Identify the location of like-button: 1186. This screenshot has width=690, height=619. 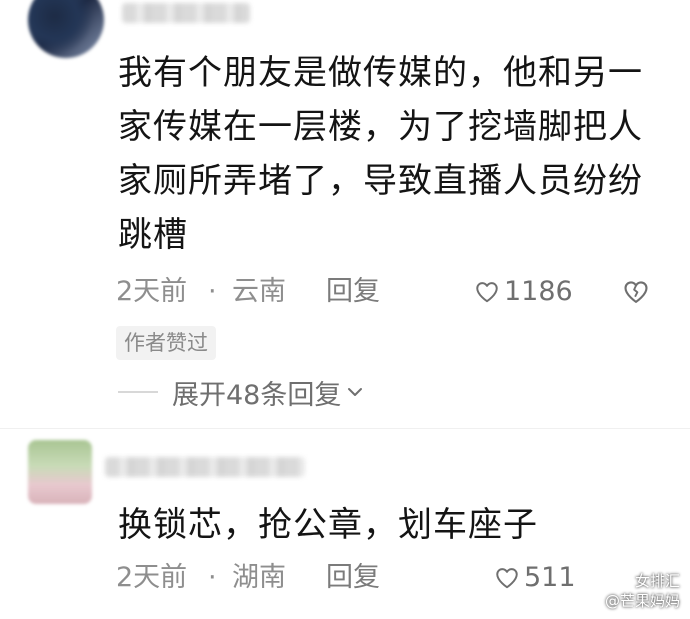
(523, 292).